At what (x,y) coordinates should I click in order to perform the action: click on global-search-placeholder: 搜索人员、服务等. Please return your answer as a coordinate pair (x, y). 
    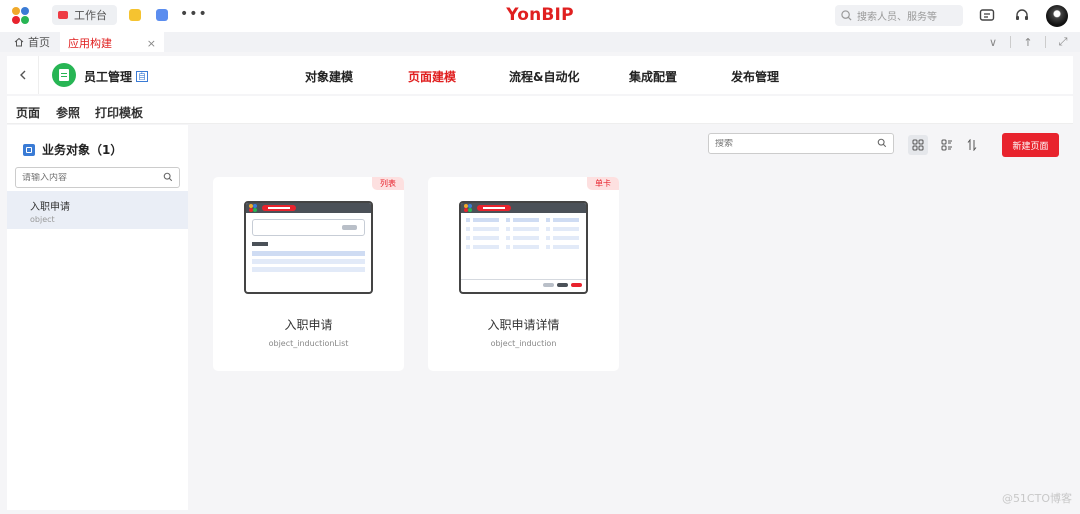
    Looking at the image, I should click on (897, 17).